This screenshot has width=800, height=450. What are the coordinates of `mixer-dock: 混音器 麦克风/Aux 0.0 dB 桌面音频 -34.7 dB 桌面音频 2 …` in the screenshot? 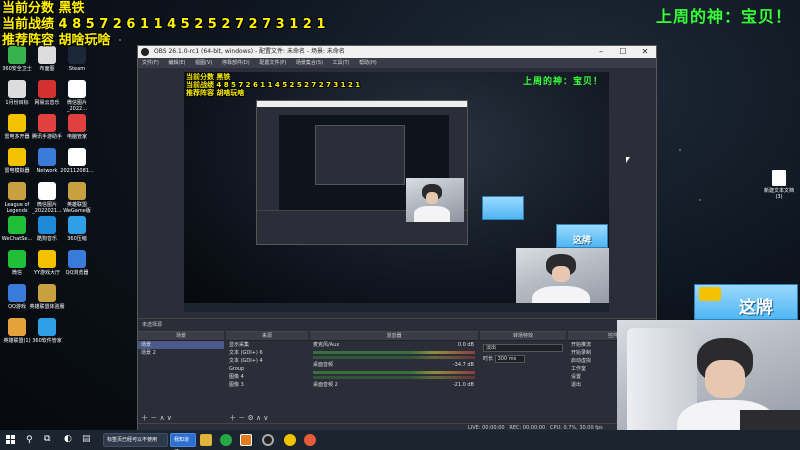 It's located at (394, 378).